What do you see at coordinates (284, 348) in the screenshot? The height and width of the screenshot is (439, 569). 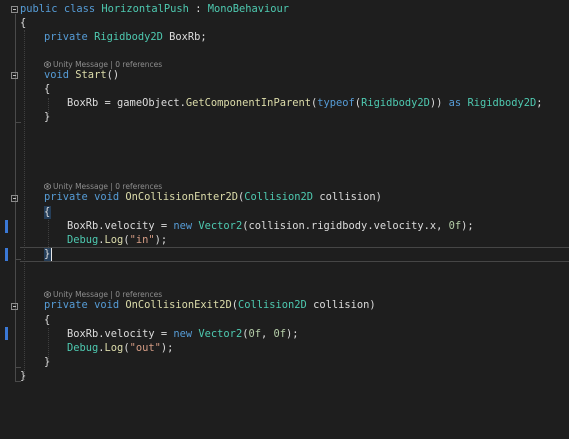 I see `code-line-16: Debug.Log("out");` at bounding box center [284, 348].